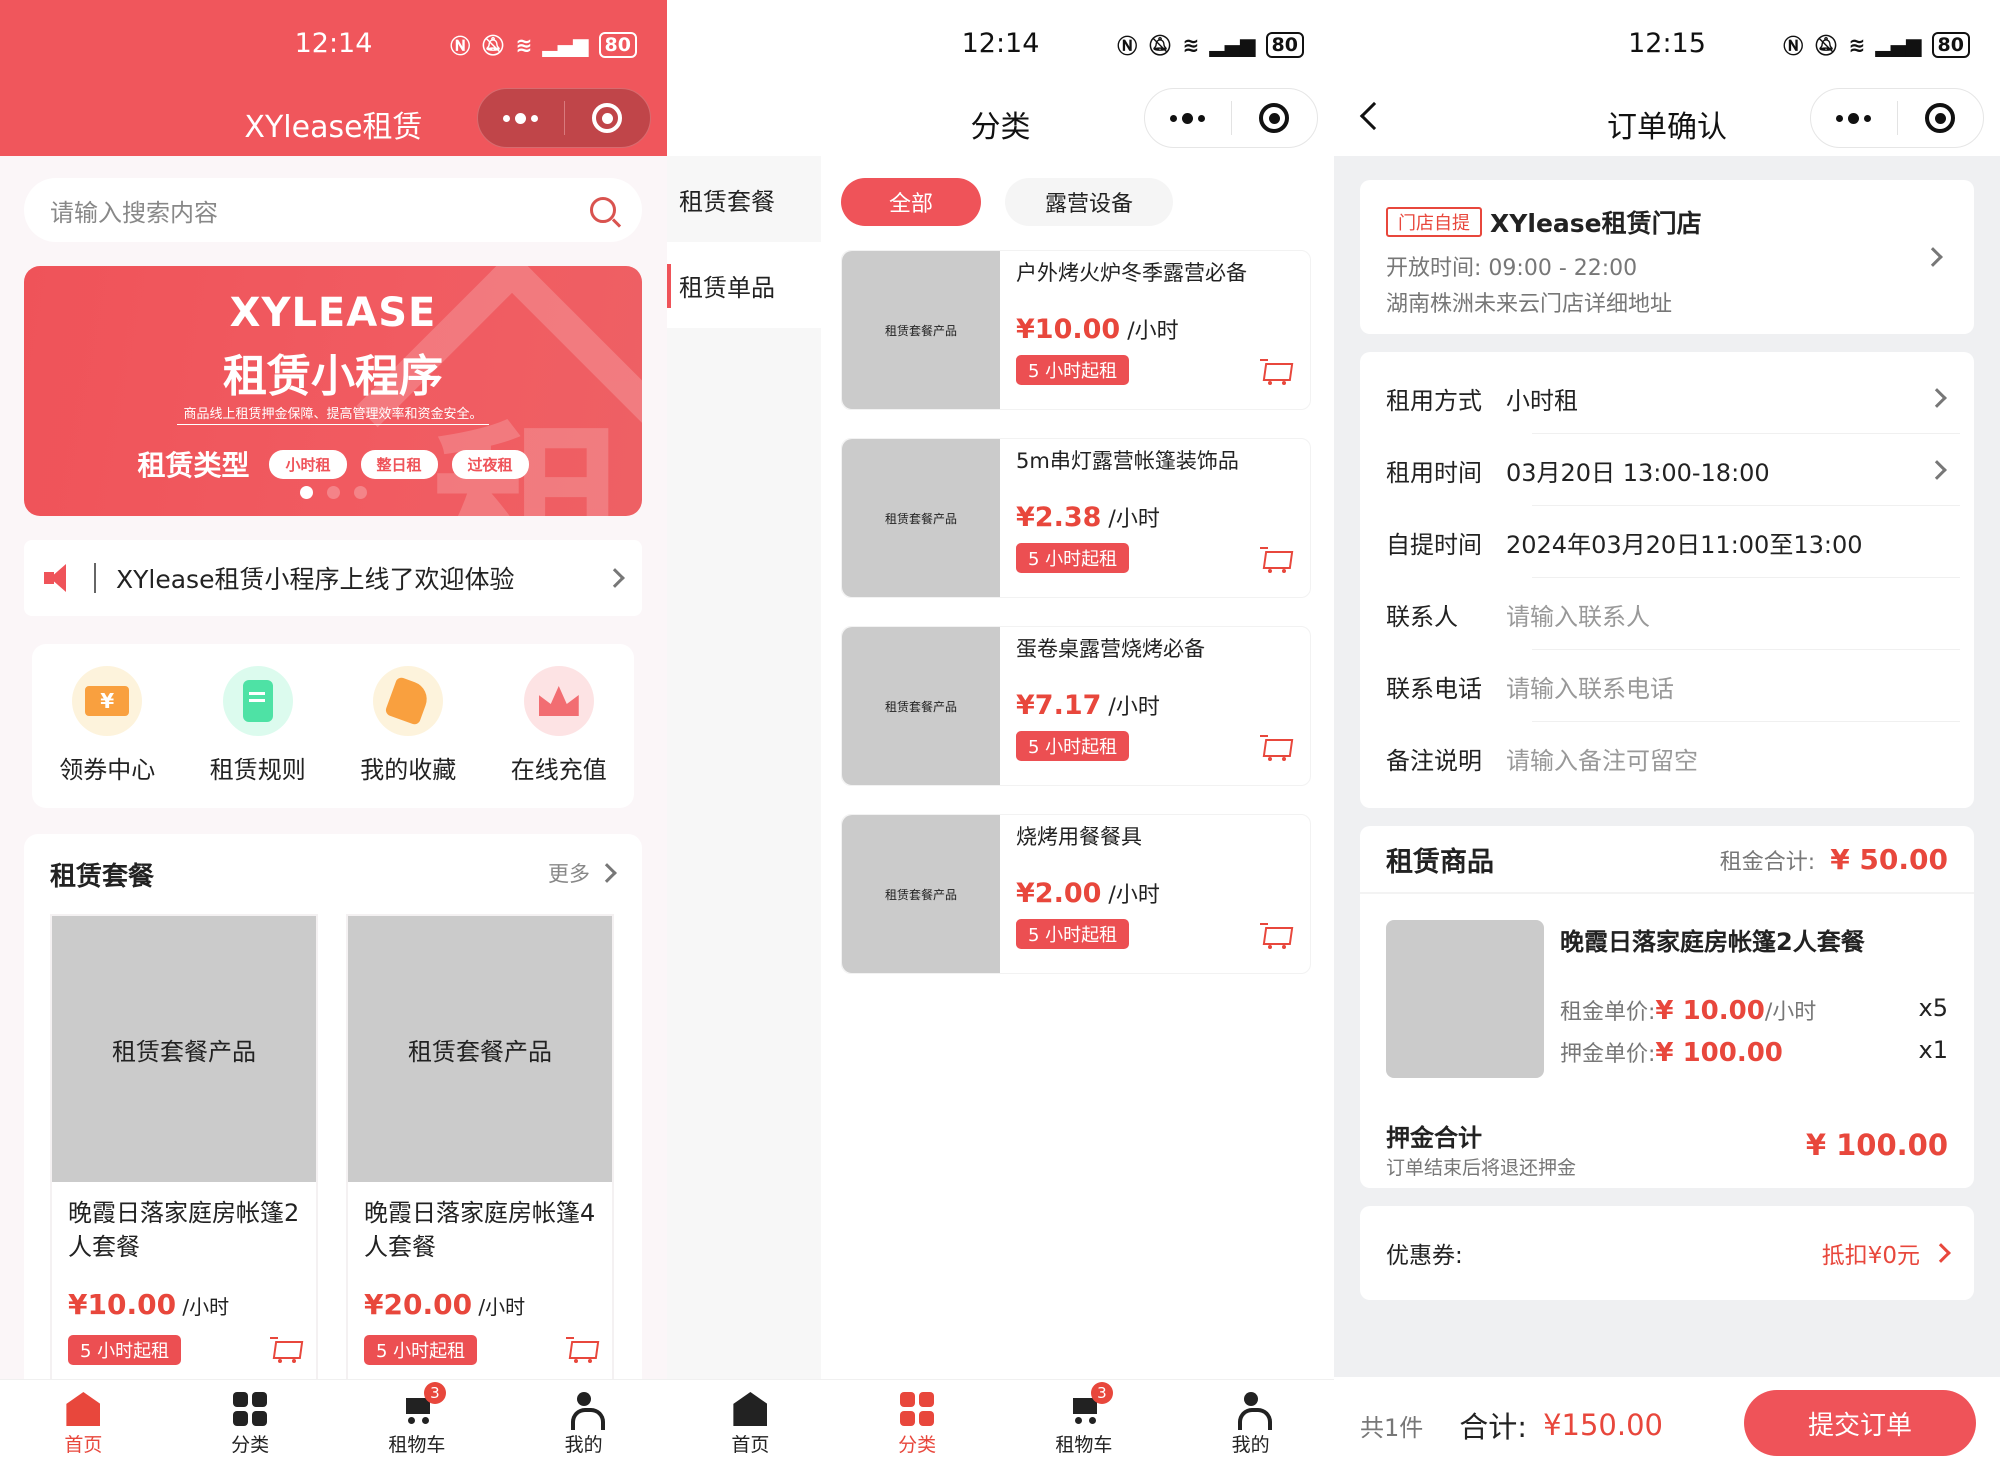 Image resolution: width=2000 pixels, height=1473 pixels. Describe the element at coordinates (480, 1230) in the screenshot. I see `product-name: 晚霞日落家庭房帐篷4人套餐` at that location.